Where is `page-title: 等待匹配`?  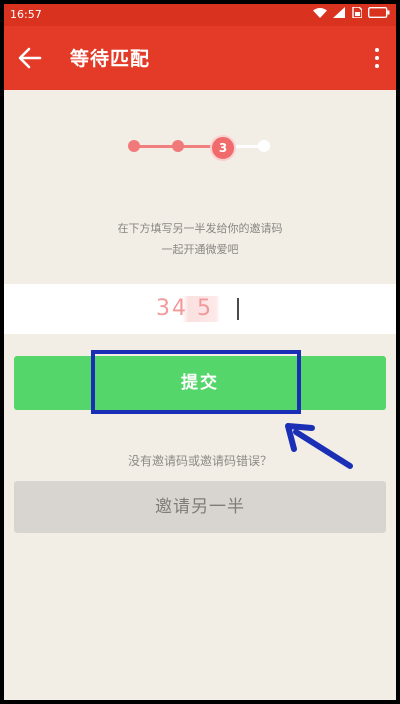 page-title: 等待匹配 is located at coordinates (110, 59).